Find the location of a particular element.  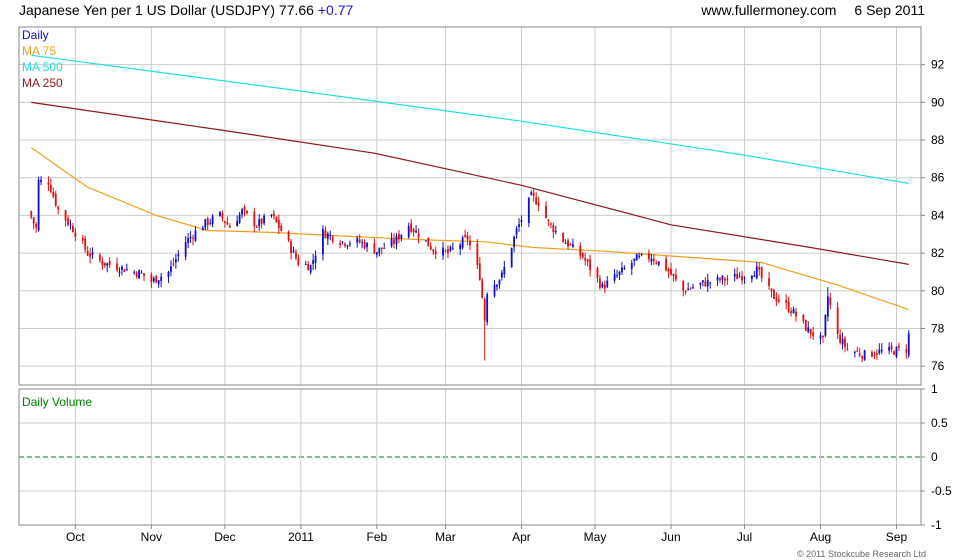

volume-ytick-label: 1 is located at coordinates (934, 389).